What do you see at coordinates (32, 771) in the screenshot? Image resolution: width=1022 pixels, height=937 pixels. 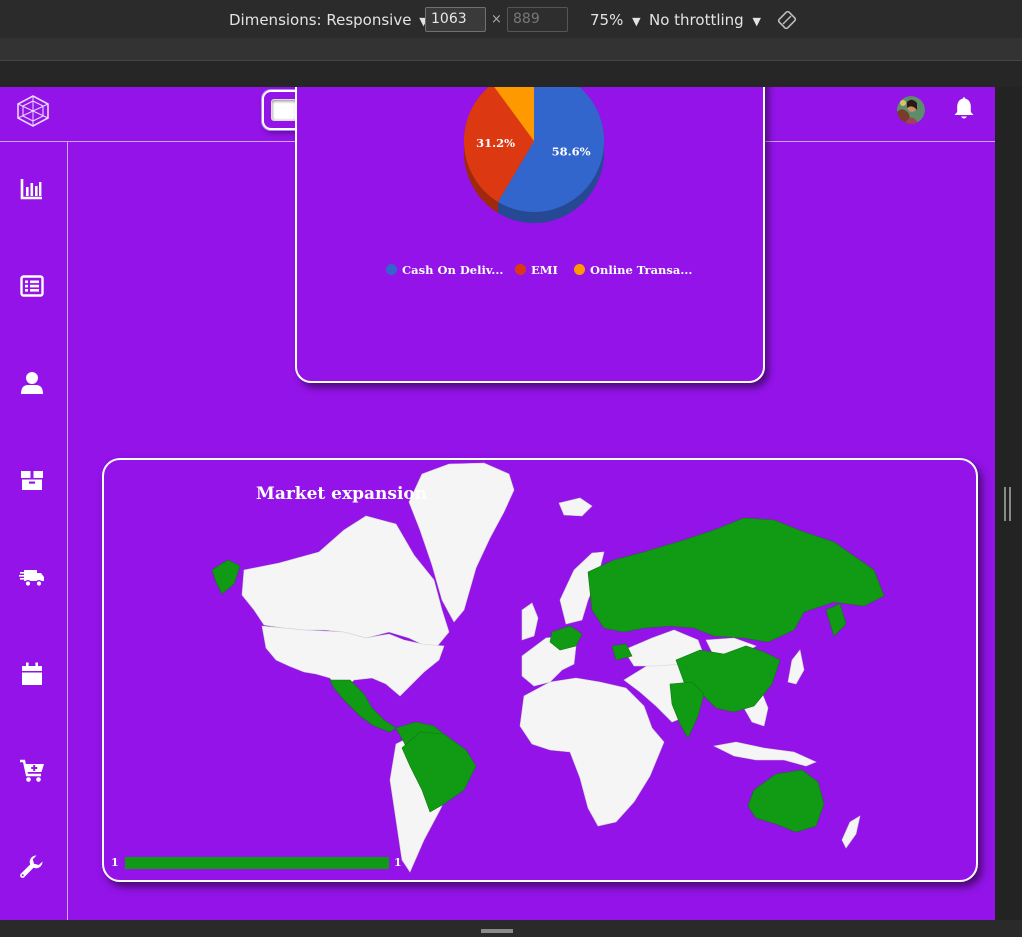 I see `cart-plus-icon` at bounding box center [32, 771].